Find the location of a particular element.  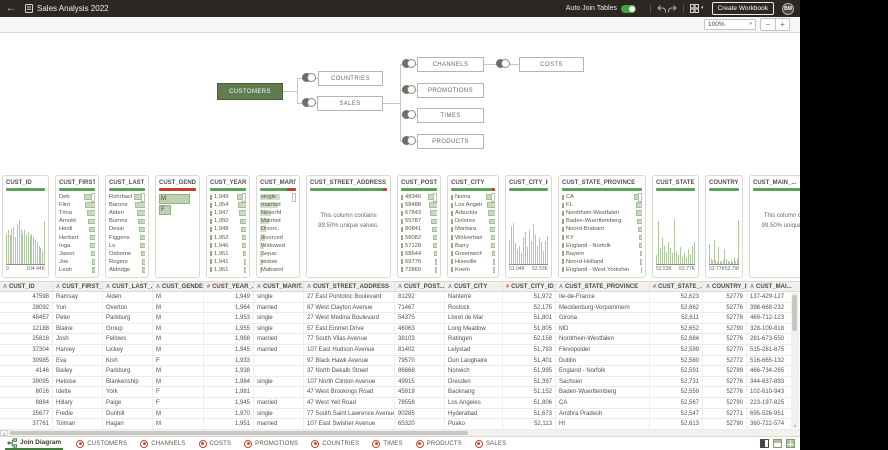

column-header-cust-gender: A CUST_GENDER is located at coordinates (178, 286).